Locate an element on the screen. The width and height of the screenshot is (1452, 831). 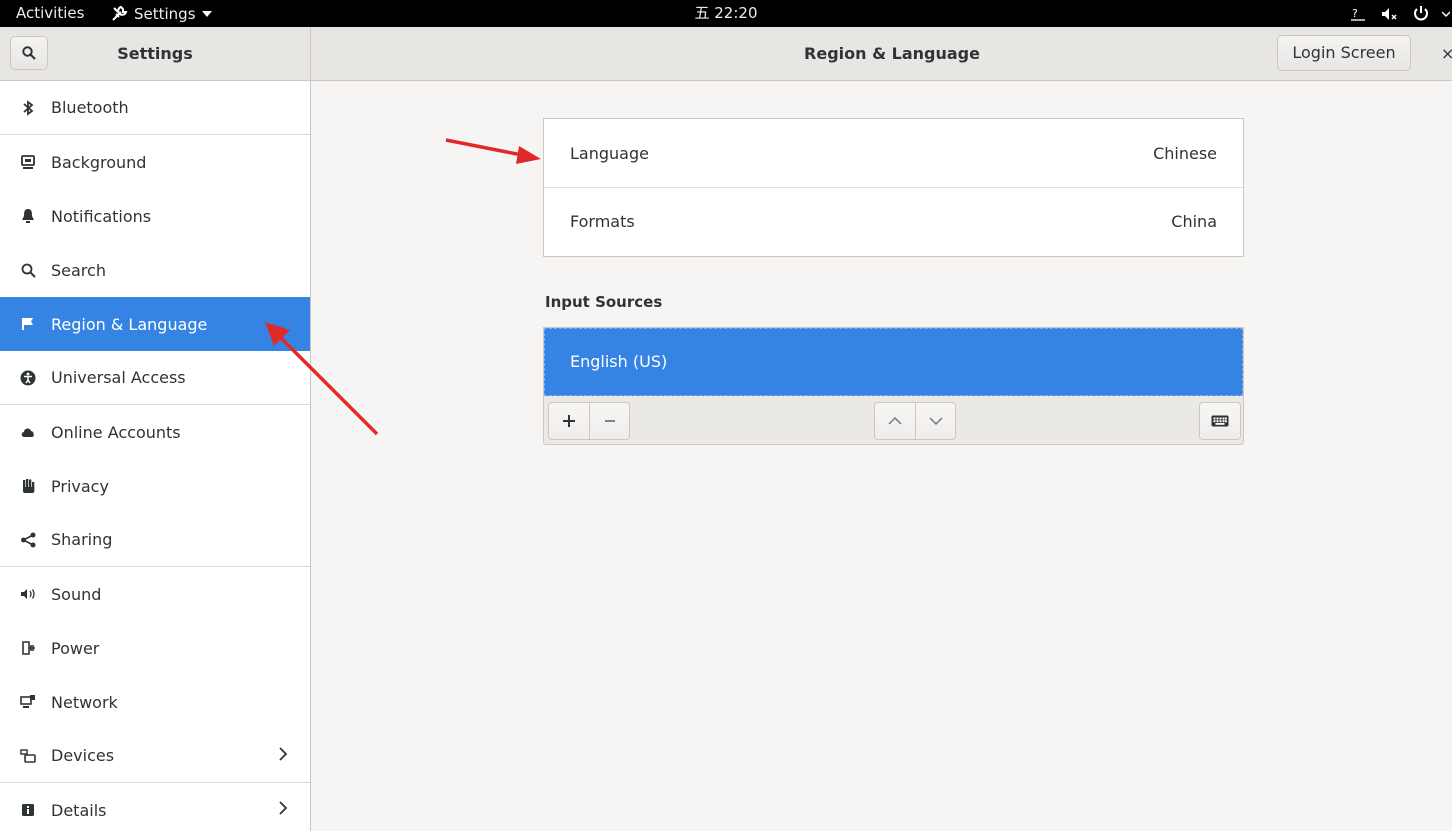
sidebar-item-label: Sharing is located at coordinates (82, 539).